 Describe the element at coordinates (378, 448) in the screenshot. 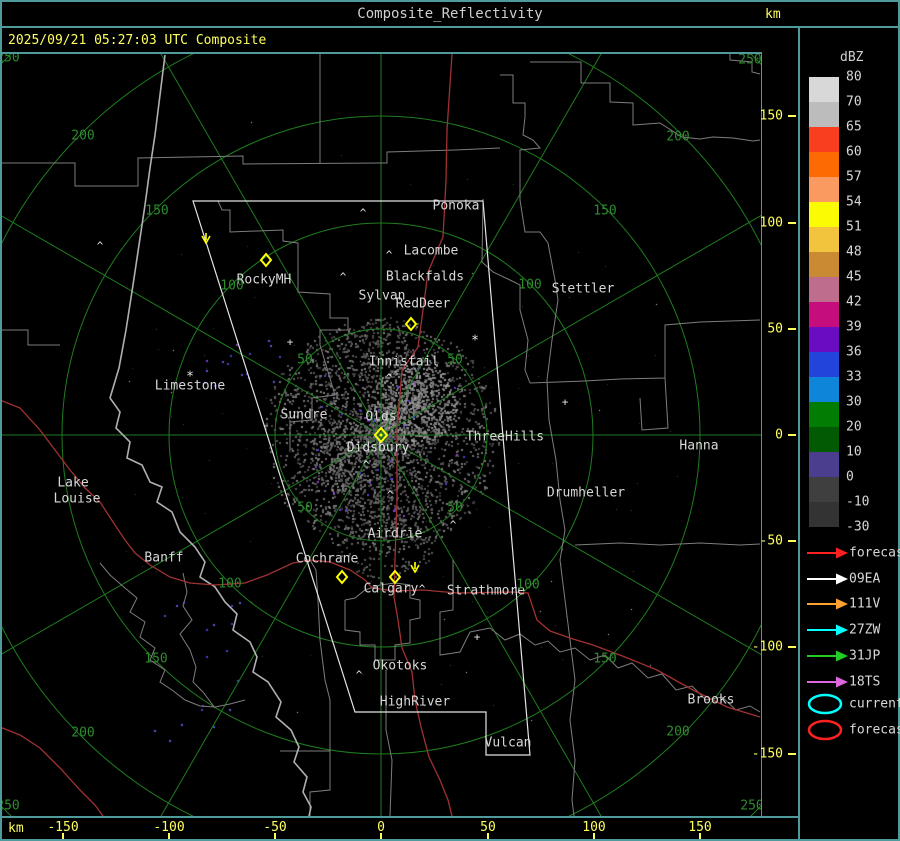

I see `city-label: Didsbury` at that location.